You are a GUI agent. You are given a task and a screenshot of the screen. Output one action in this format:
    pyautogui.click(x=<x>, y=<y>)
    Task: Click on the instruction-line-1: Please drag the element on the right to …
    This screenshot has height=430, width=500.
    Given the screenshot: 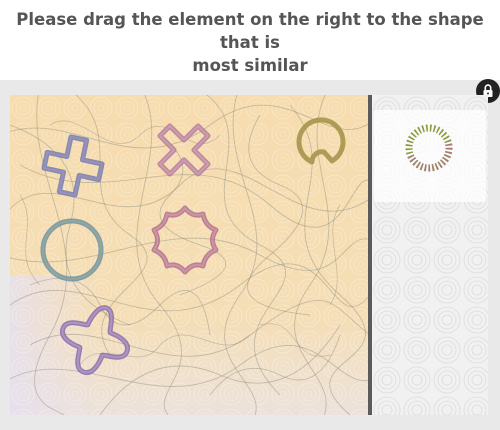 What is the action you would take?
    pyautogui.click(x=250, y=31)
    